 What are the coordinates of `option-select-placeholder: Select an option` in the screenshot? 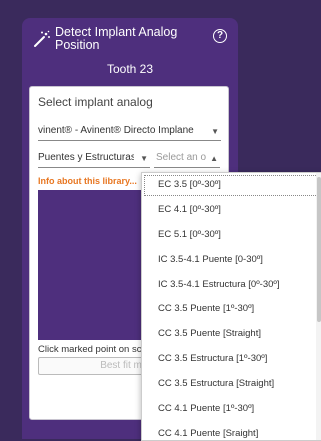 It's located at (181, 157).